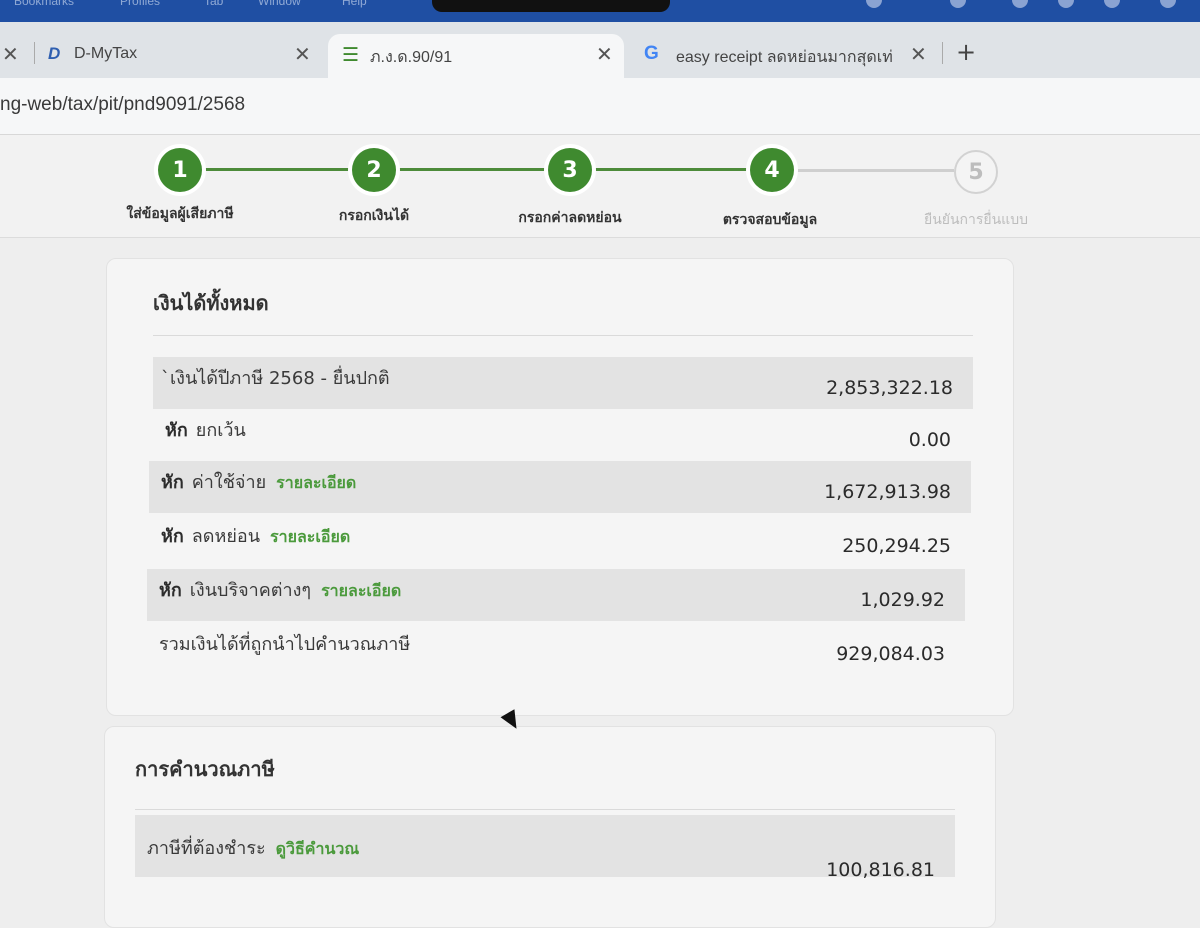 Image resolution: width=1200 pixels, height=928 pixels. Describe the element at coordinates (280, 590) in the screenshot. I see `row-label: หัก เงินบริจาคต่างๆ รายละเอียด` at that location.